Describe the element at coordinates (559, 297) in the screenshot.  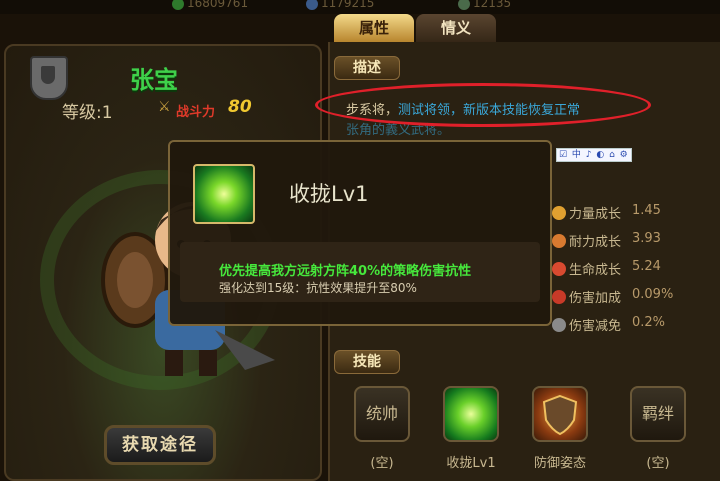
I see `damage-bonus-icon` at that location.